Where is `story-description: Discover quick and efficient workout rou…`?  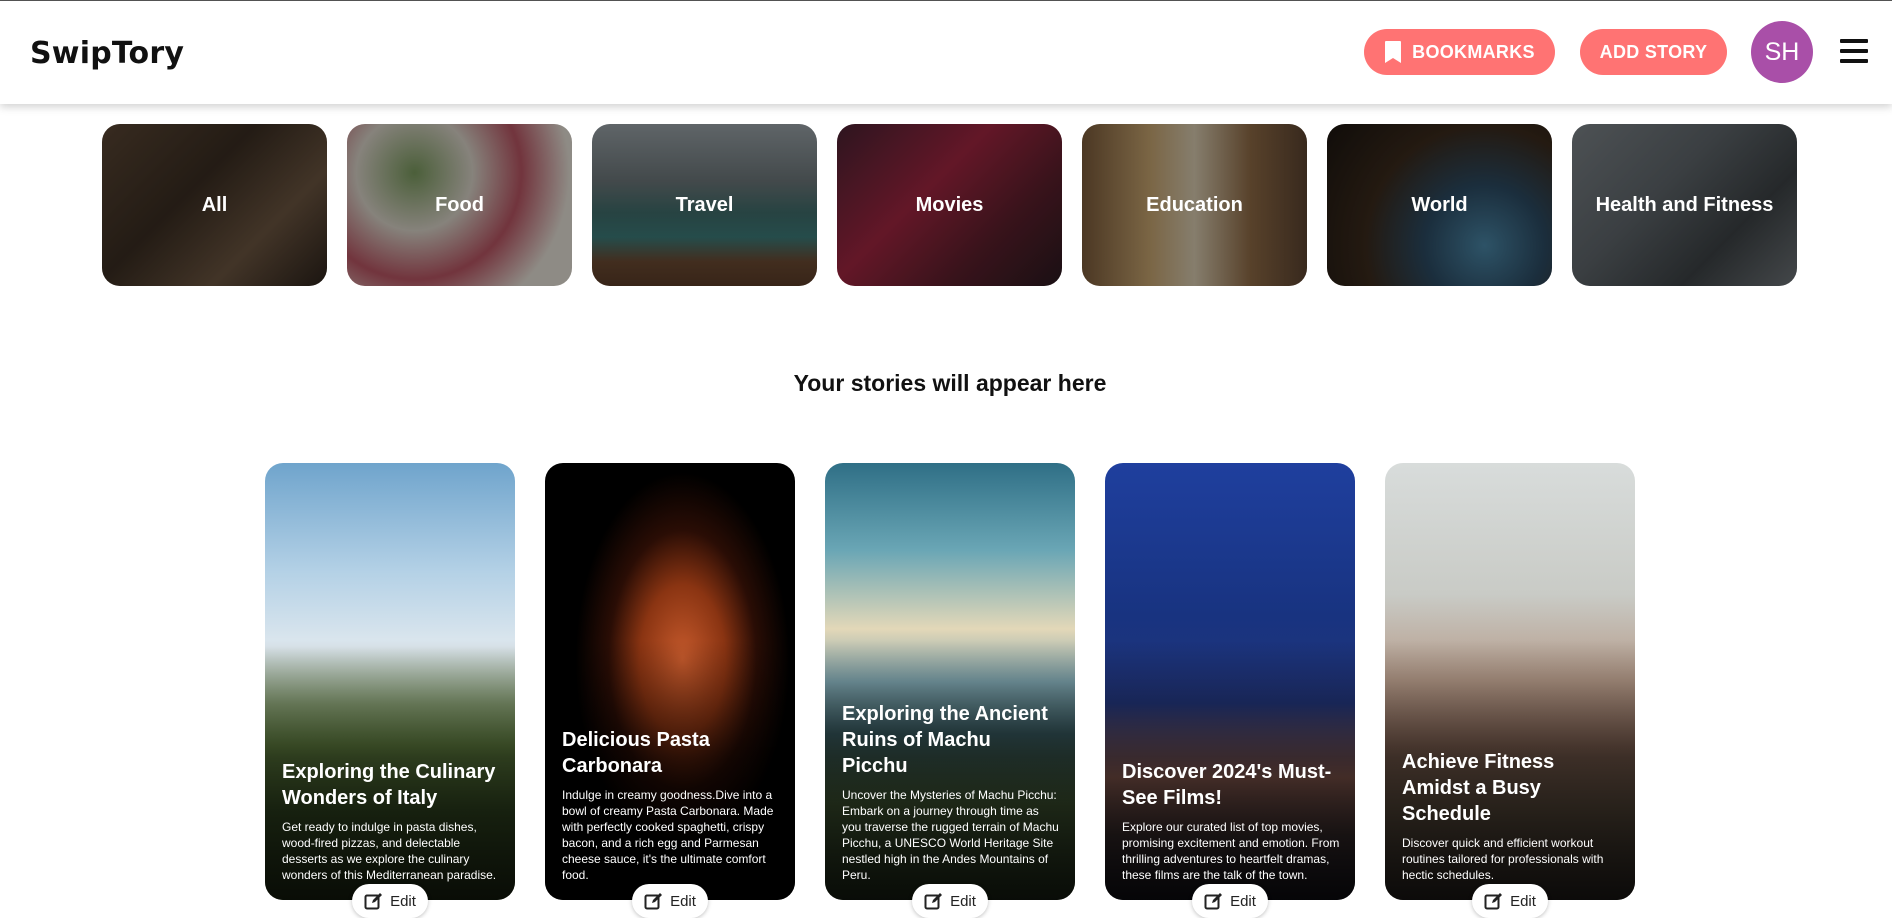 story-description: Discover quick and efficient workout rou… is located at coordinates (1503, 859).